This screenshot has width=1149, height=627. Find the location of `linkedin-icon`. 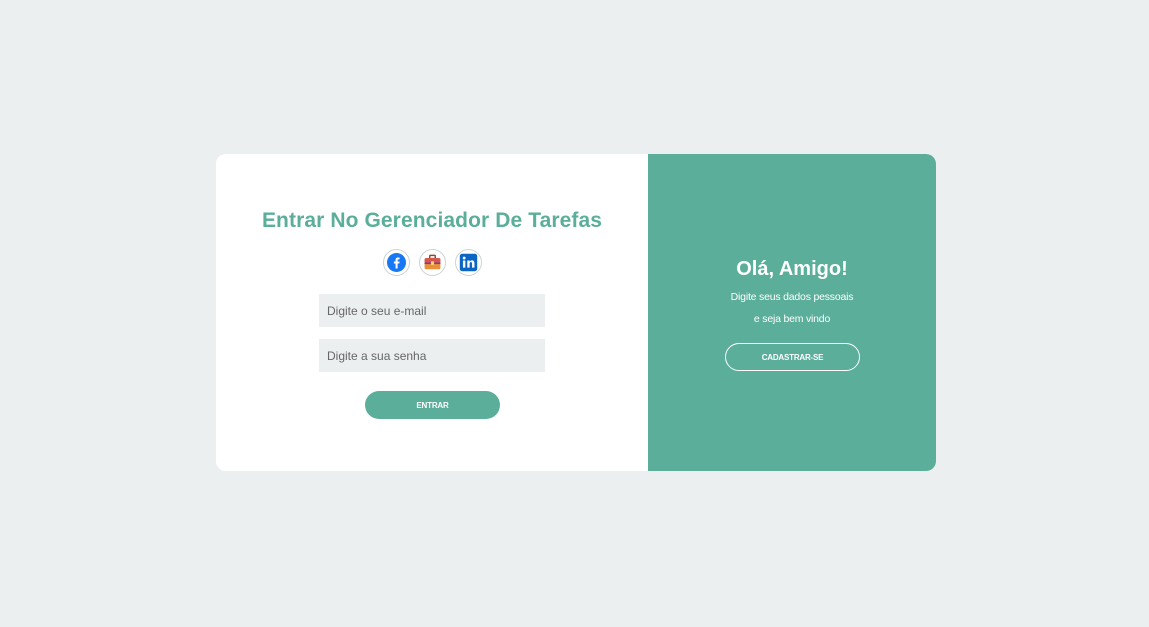

linkedin-icon is located at coordinates (468, 262).